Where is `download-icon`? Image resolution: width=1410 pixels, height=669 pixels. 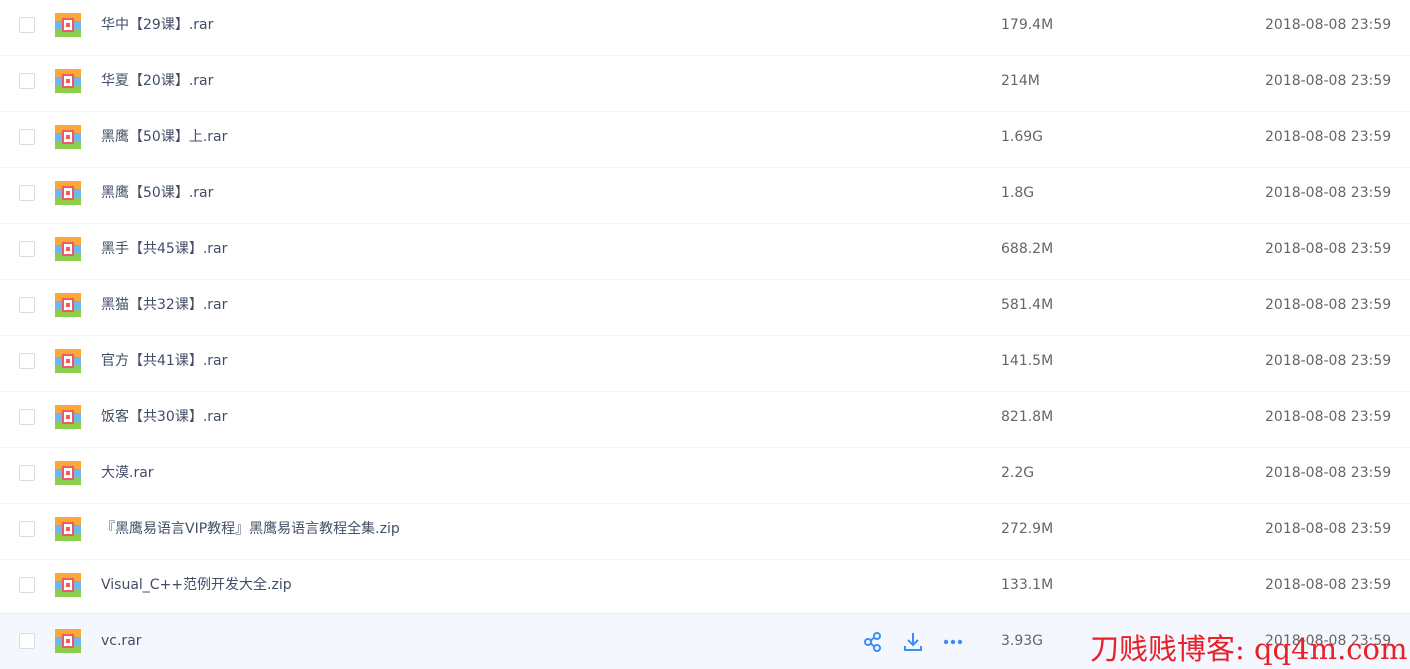
download-icon is located at coordinates (913, 642).